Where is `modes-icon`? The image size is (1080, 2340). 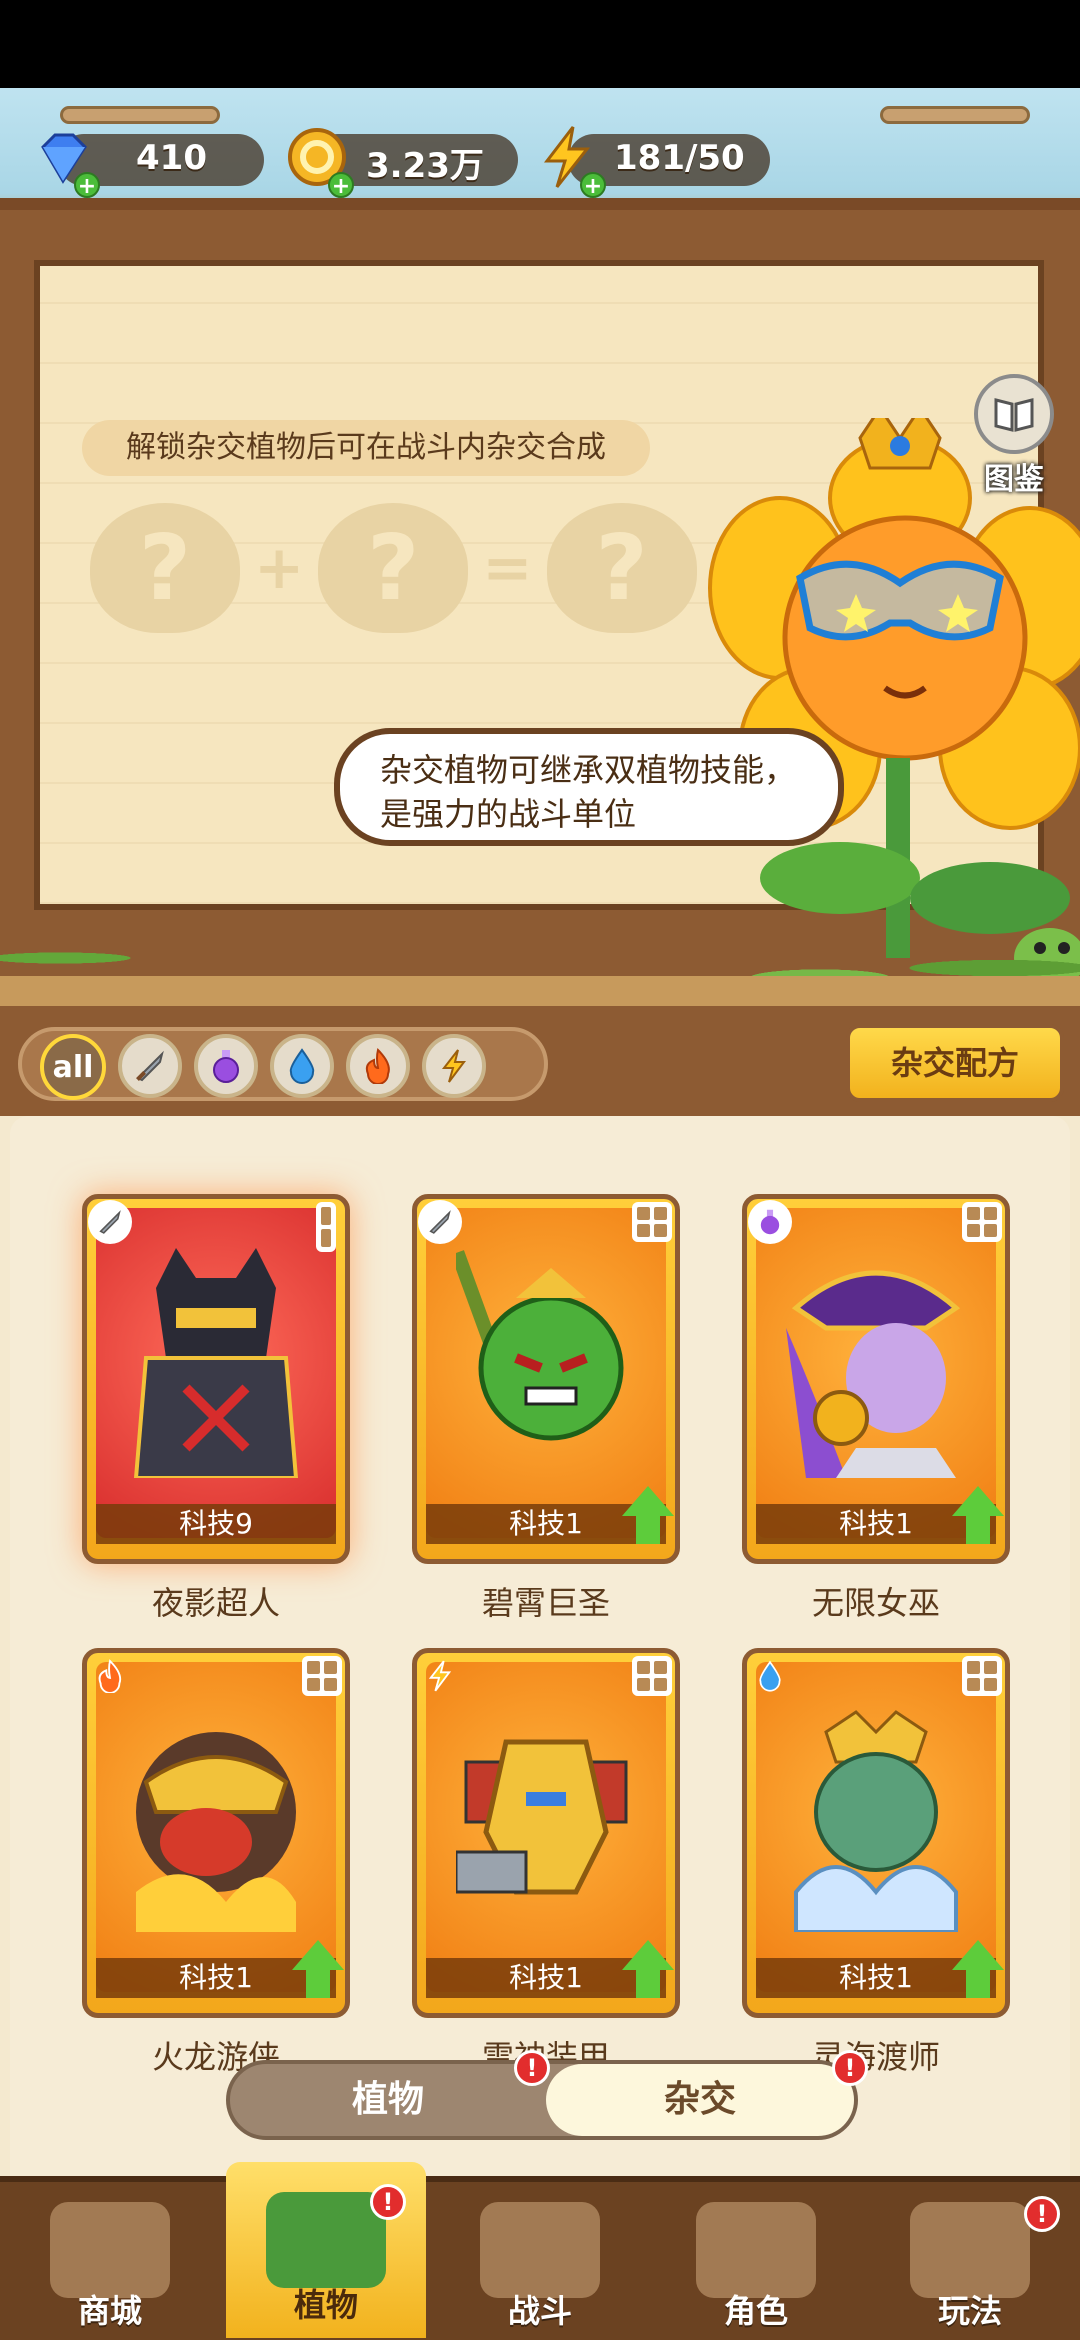
modes-icon is located at coordinates (970, 2250).